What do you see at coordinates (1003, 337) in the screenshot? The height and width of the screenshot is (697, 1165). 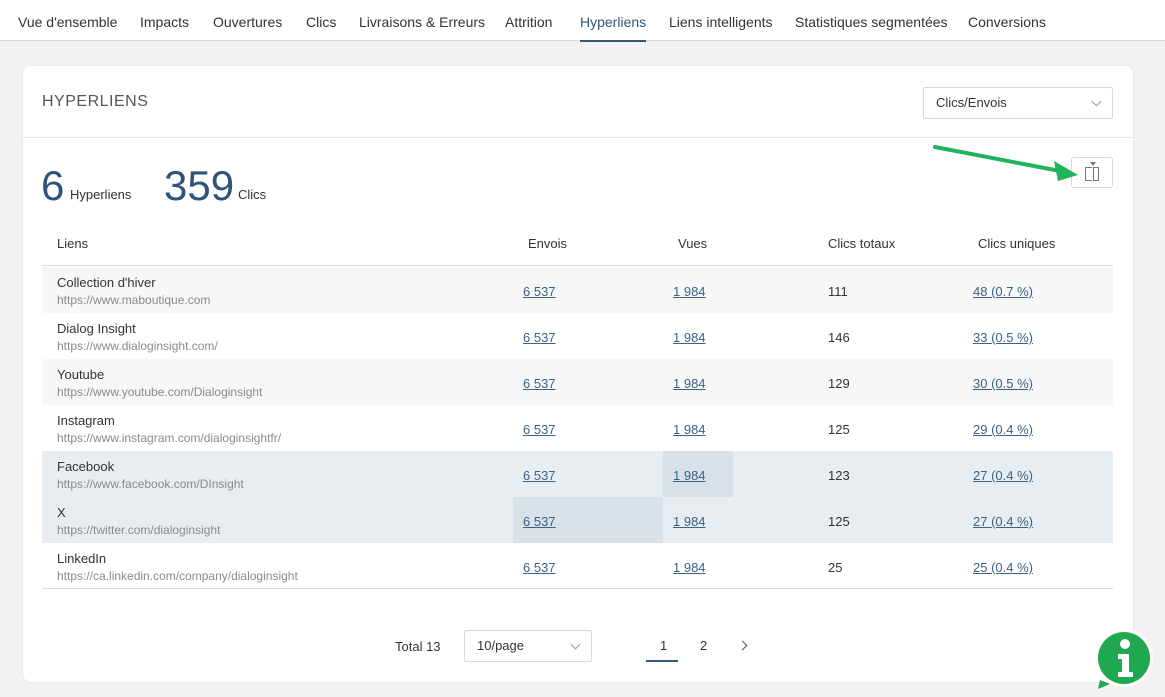 I see `unique-clicks-link: 33 (0.5 %)` at bounding box center [1003, 337].